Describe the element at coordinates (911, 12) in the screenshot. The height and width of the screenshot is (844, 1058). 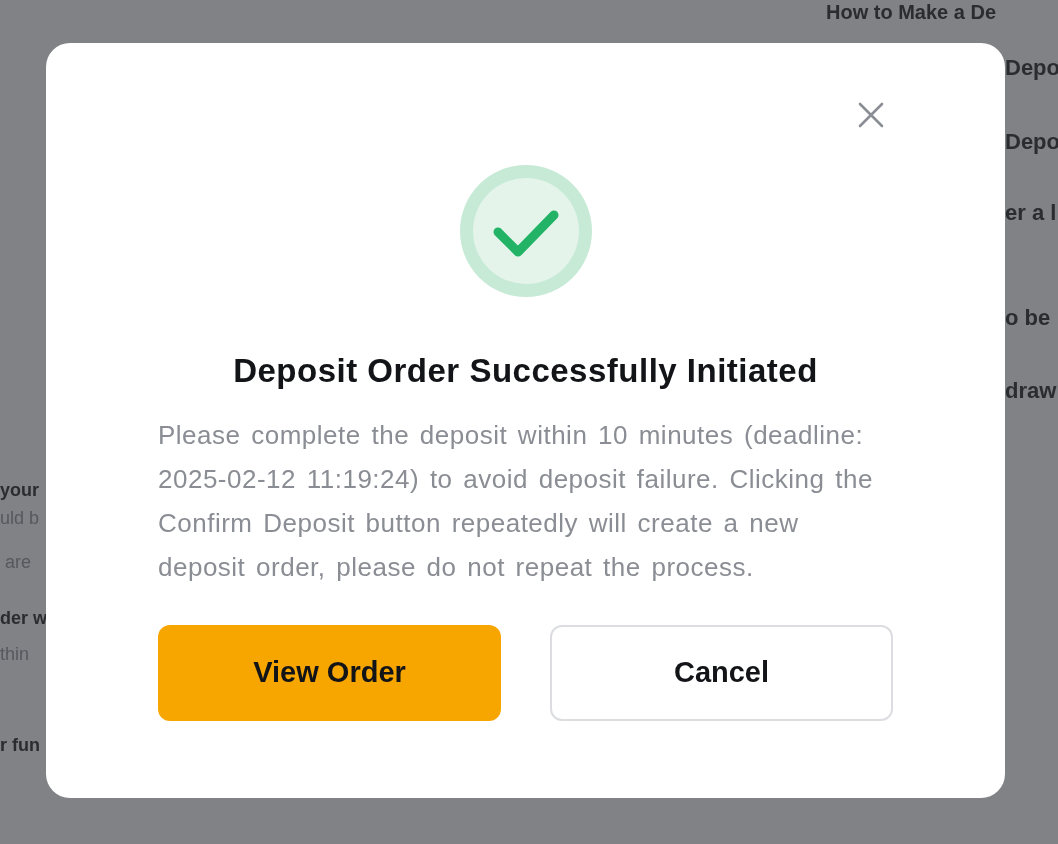
I see `background-text: How to Make a De` at that location.